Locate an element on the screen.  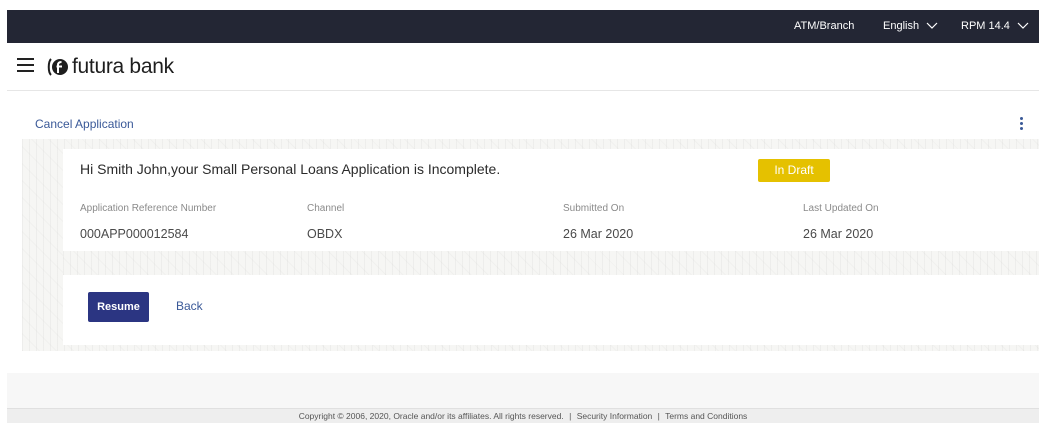
atm-branch-label: ATM/Branch is located at coordinates (824, 26).